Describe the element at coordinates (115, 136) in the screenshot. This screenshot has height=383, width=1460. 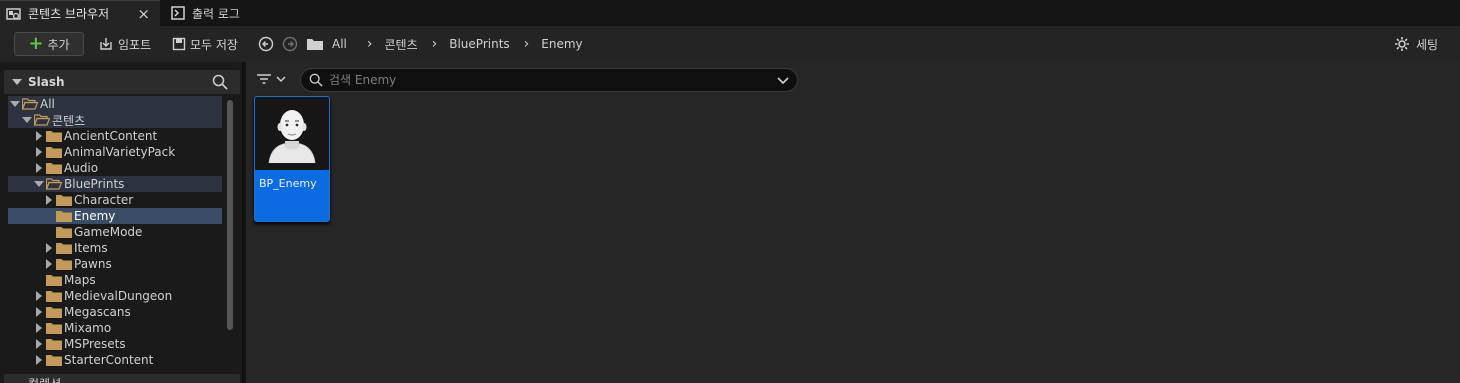
I see `tree-item: AncientContent` at that location.